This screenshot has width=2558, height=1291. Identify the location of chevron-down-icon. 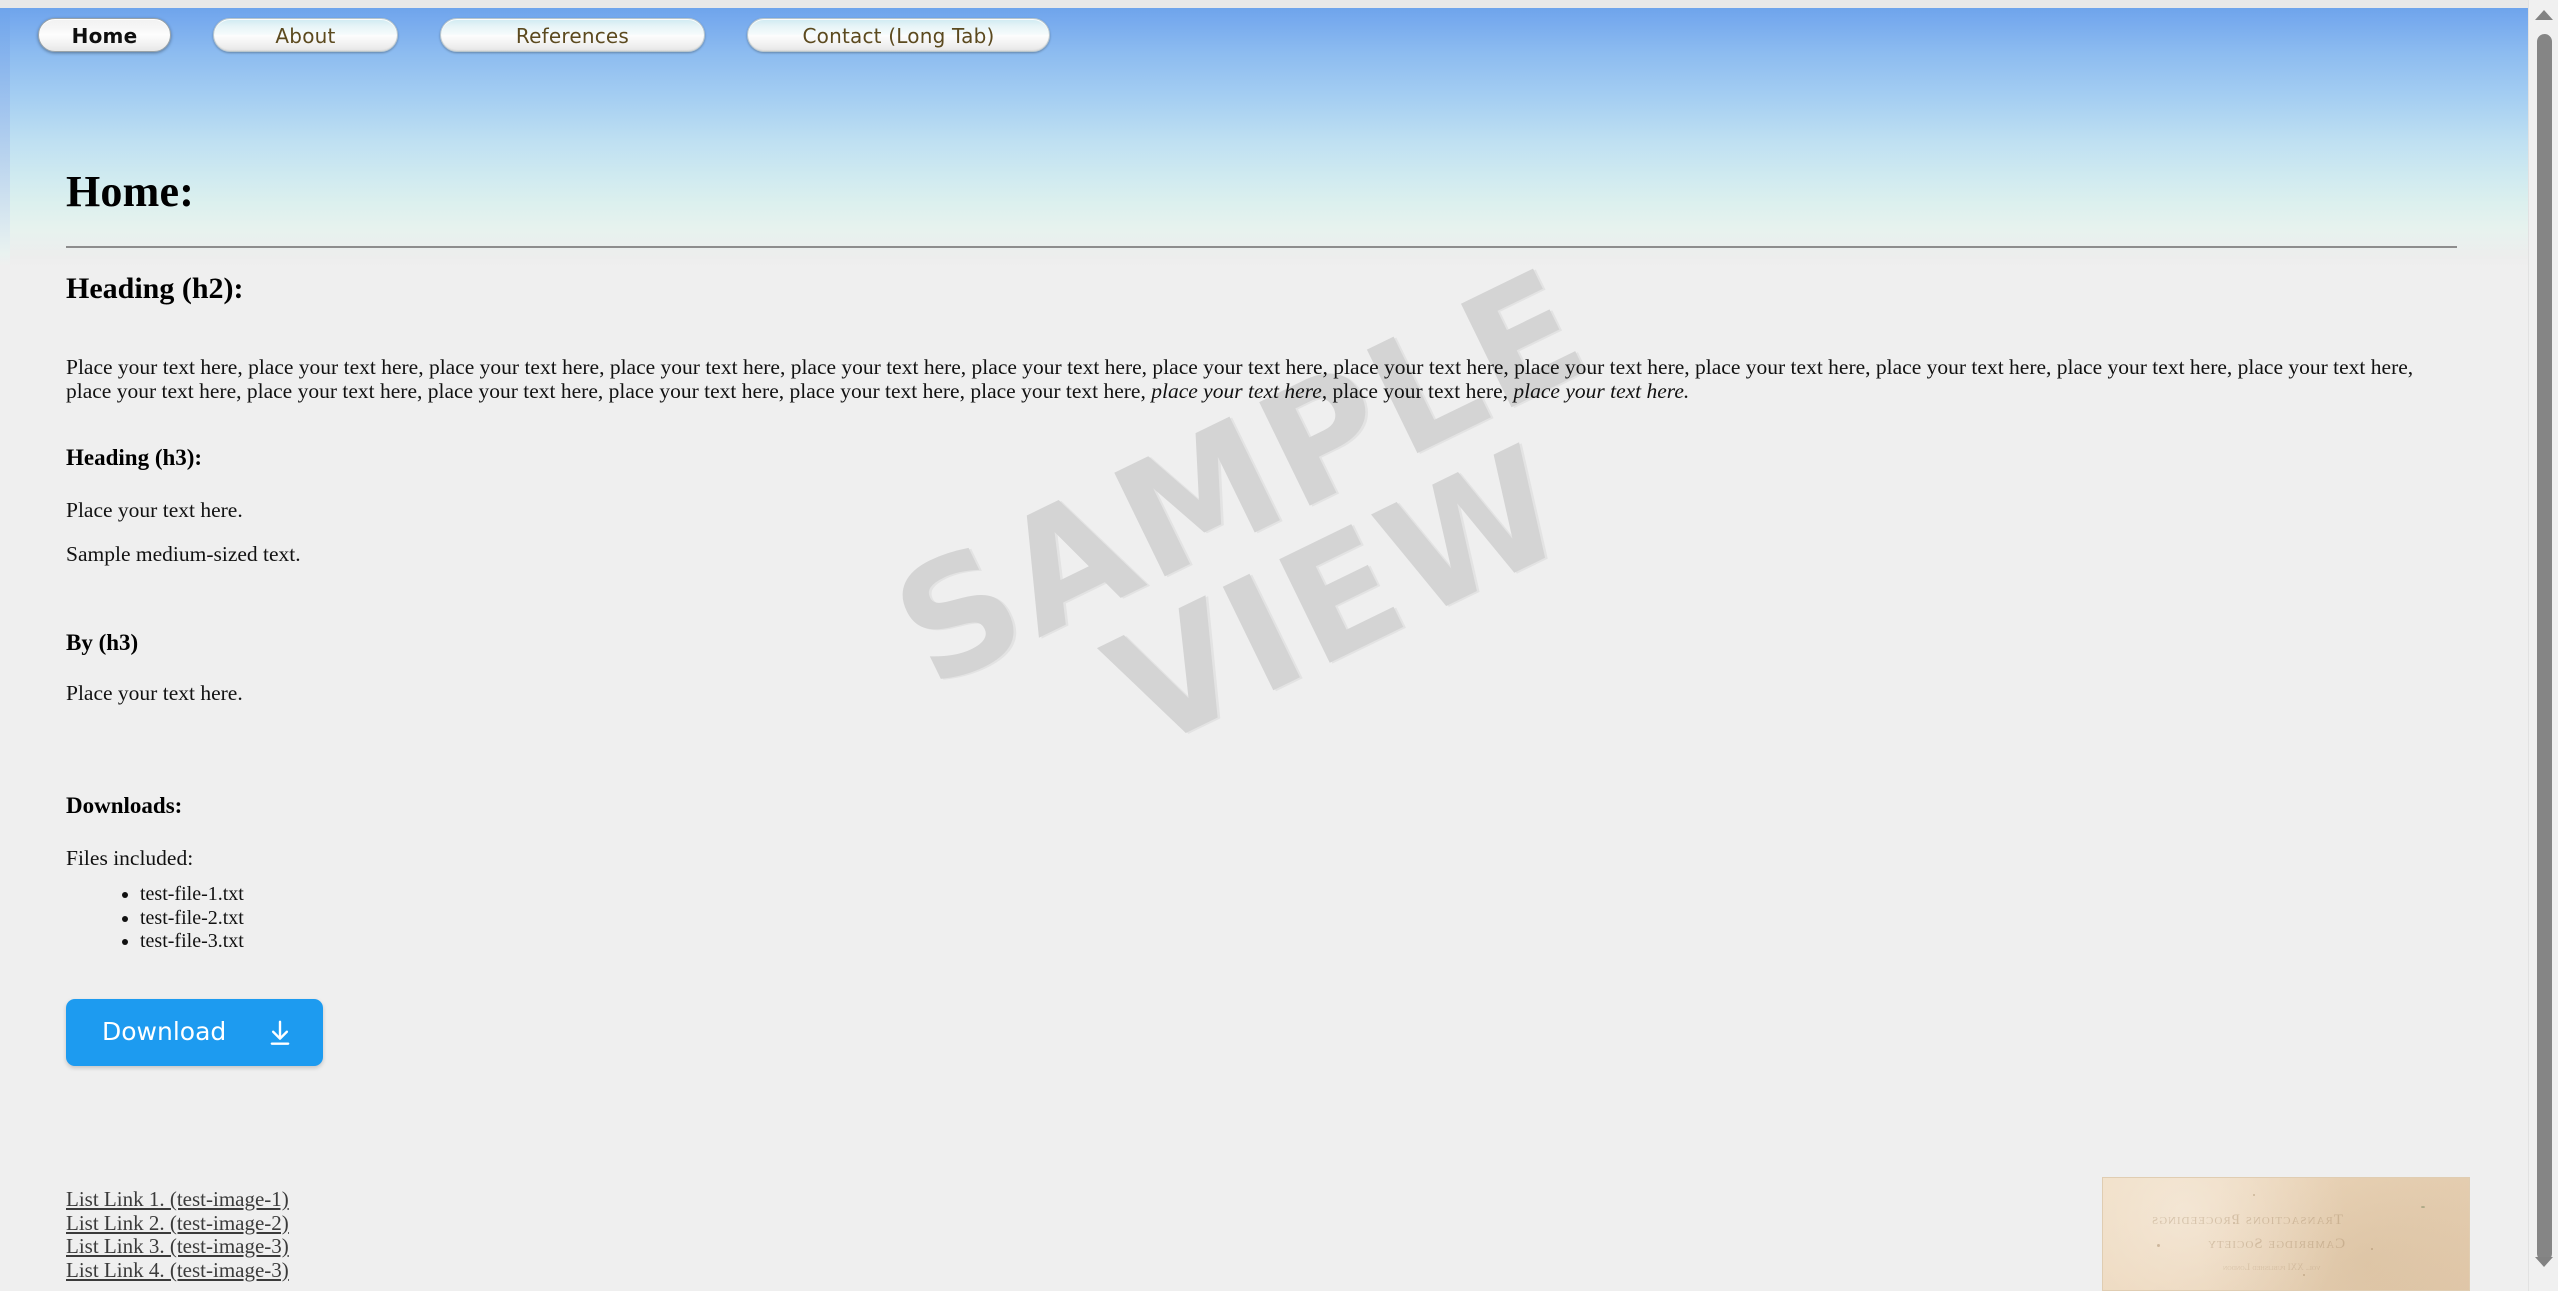
(2544, 1266).